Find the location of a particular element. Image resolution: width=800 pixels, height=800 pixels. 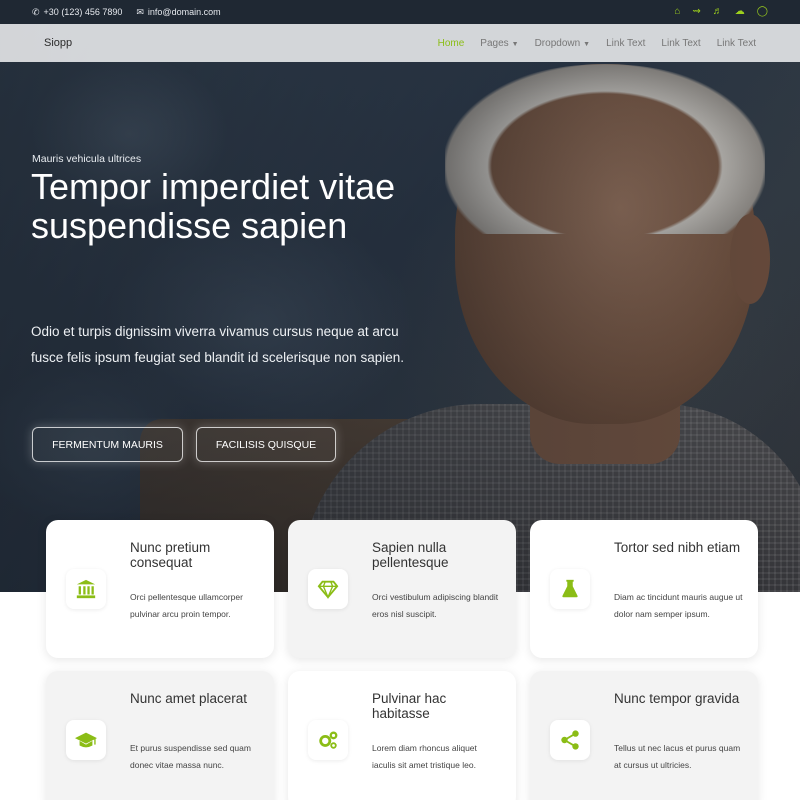

diamond-icon is located at coordinates (328, 589).